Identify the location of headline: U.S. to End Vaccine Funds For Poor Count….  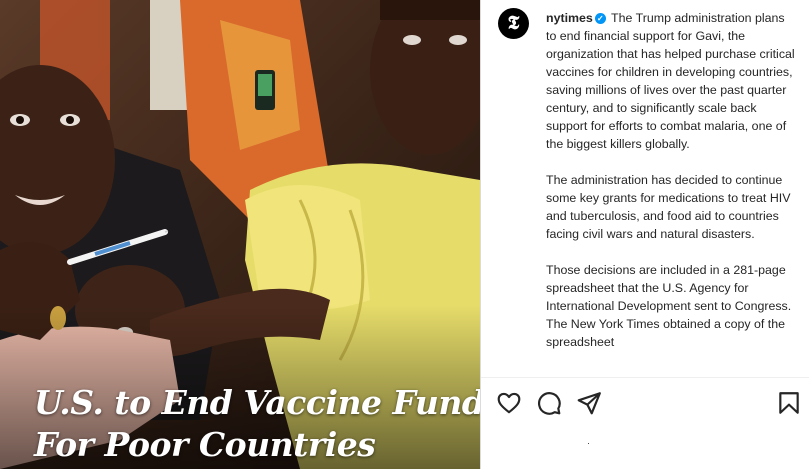
(257, 424).